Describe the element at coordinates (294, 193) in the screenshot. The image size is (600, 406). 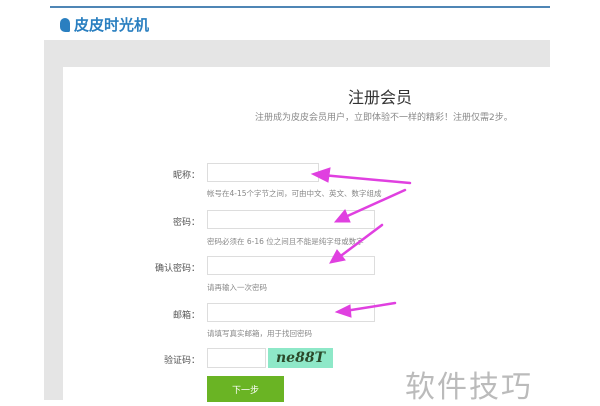
I see `nickname-hint: 帐号在4-15个字节之间，可由中文、英文、数字组成` at that location.